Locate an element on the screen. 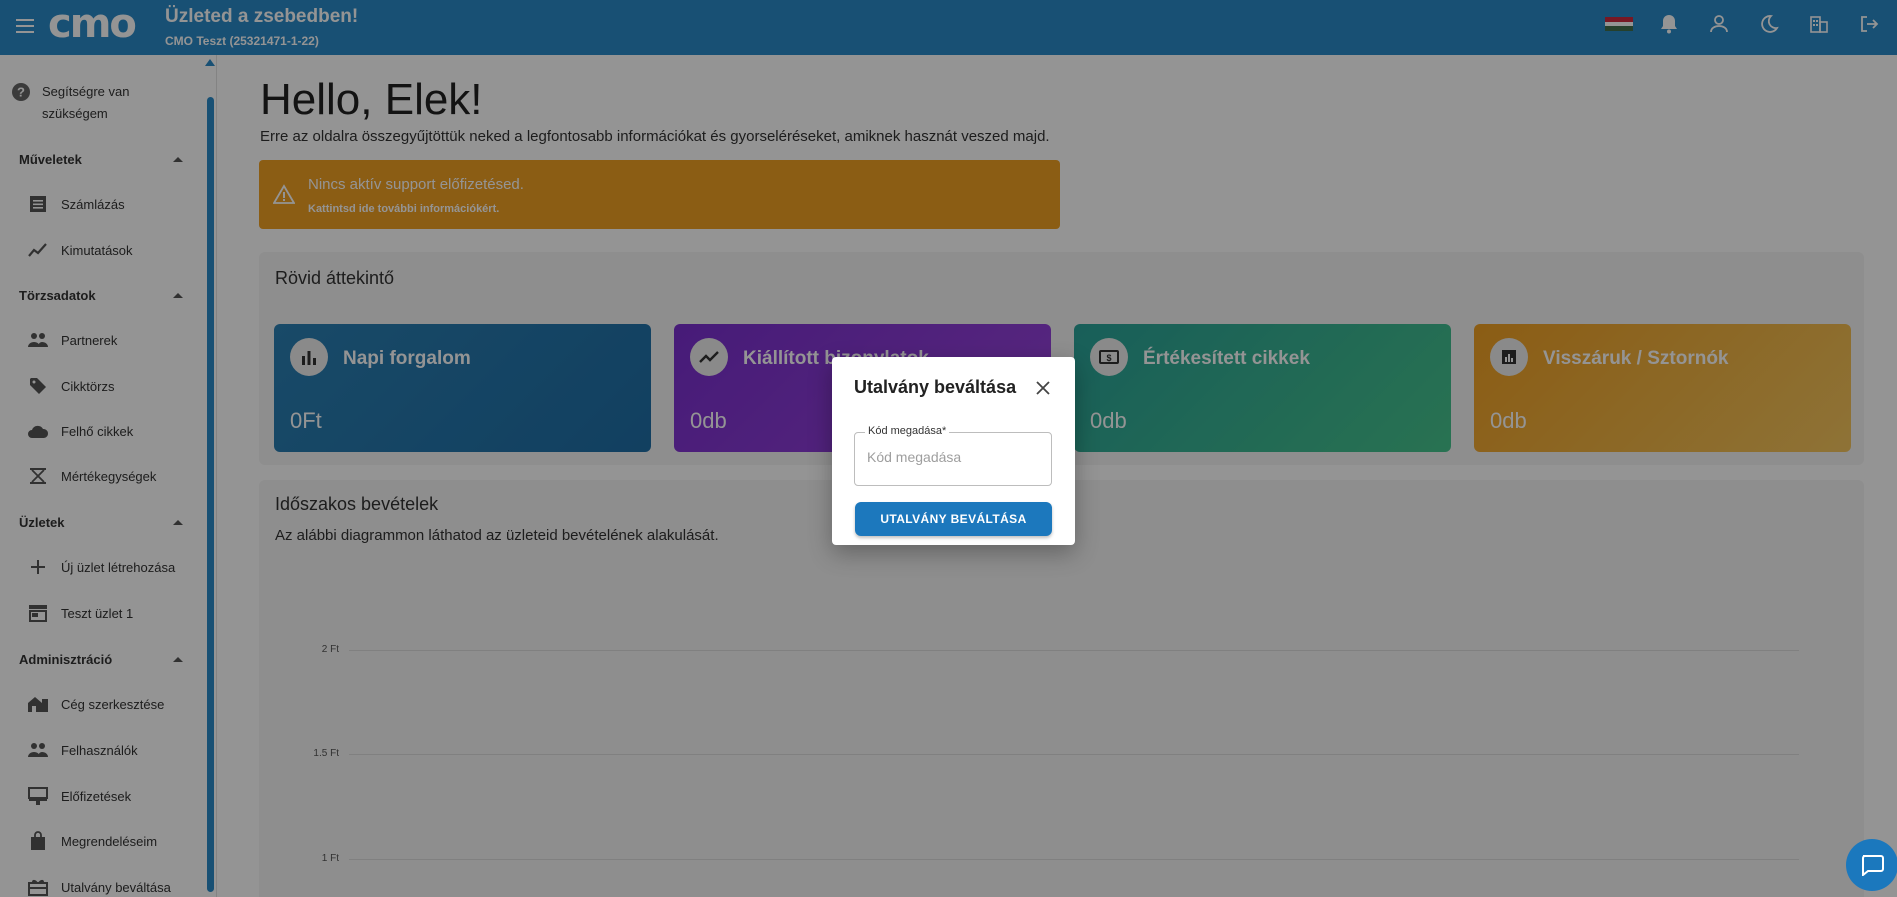 This screenshot has width=1897, height=897. voucher-code-input is located at coordinates (953, 457).